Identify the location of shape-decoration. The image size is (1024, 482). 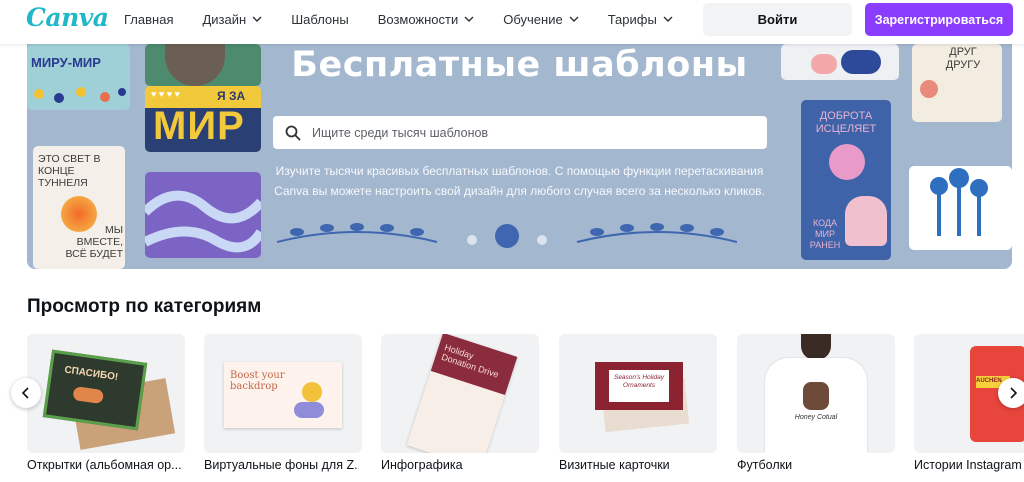
(309, 410).